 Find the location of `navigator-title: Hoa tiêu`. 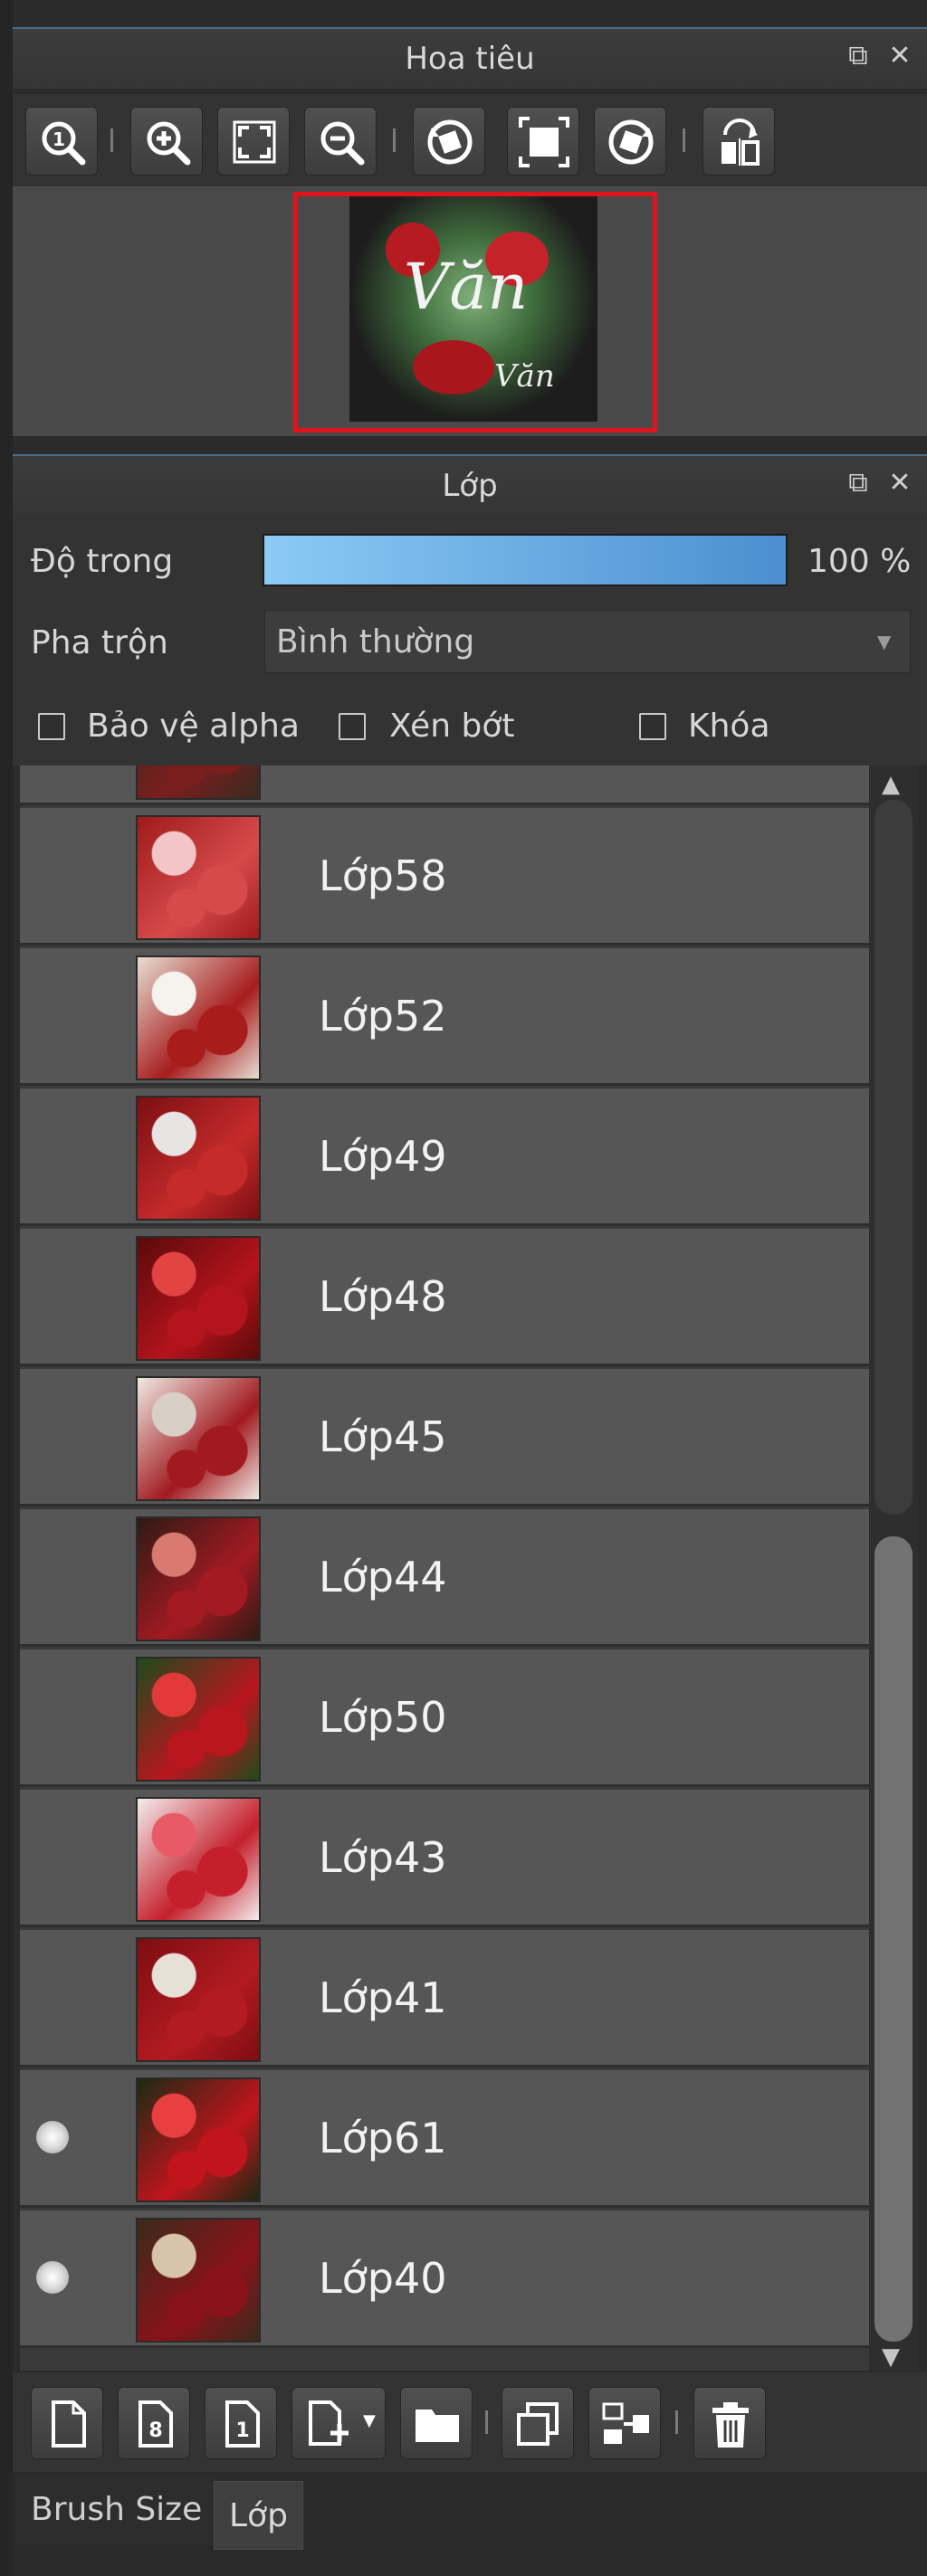

navigator-title: Hoa tiêu is located at coordinates (470, 59).